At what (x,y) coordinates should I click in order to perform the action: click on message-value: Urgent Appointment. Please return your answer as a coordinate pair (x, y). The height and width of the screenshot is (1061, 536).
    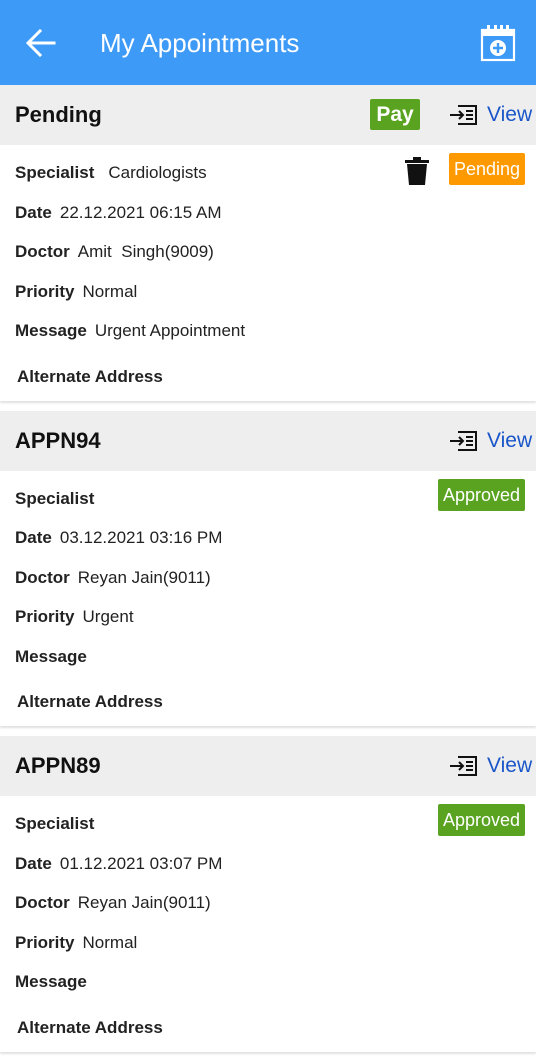
    Looking at the image, I should click on (170, 330).